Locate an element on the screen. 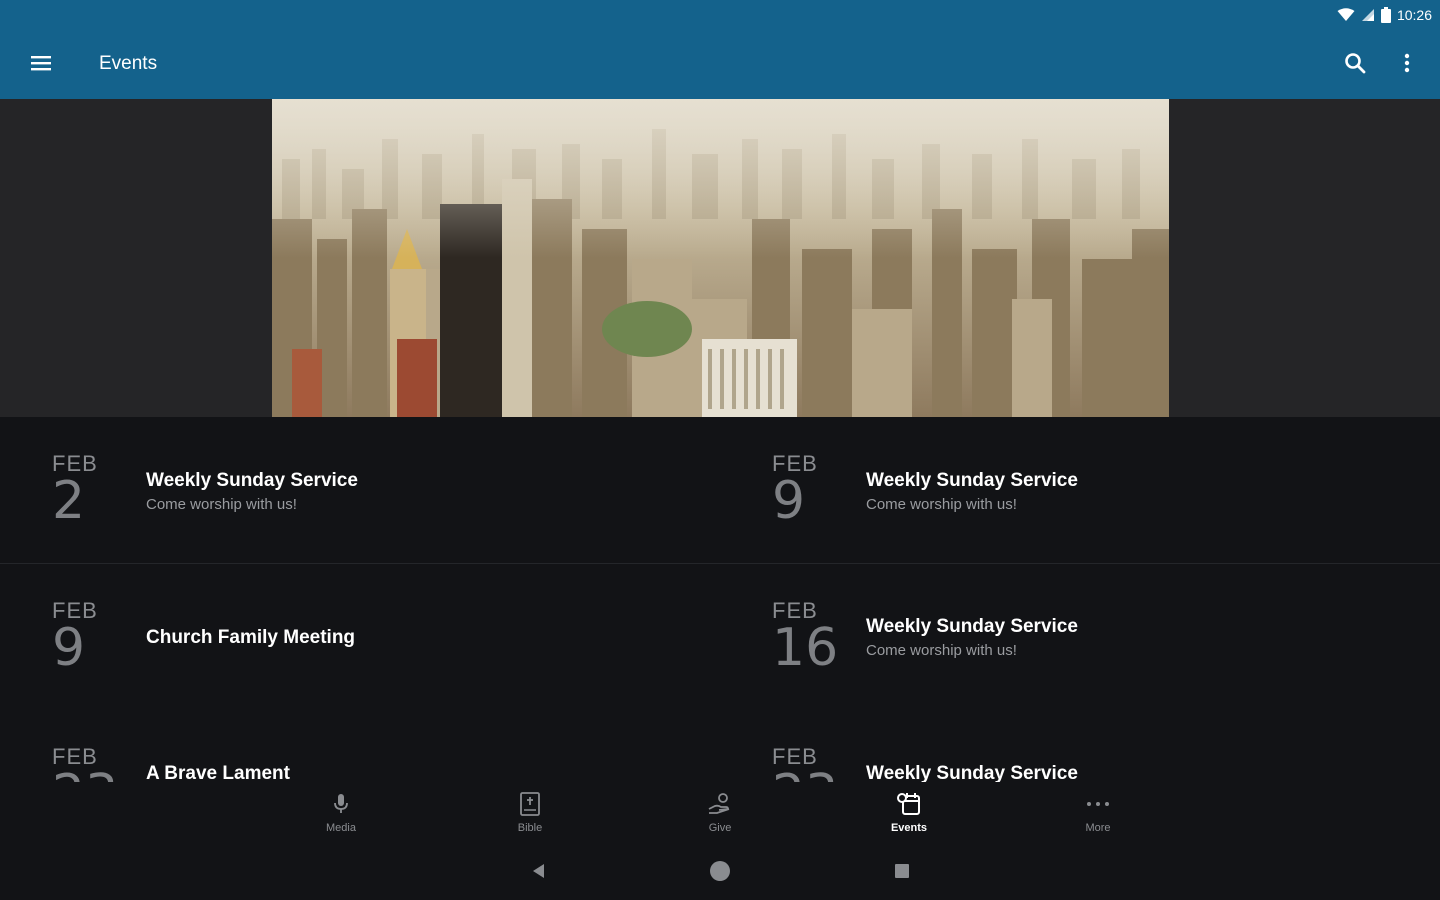  search-icon is located at coordinates (1355, 65).